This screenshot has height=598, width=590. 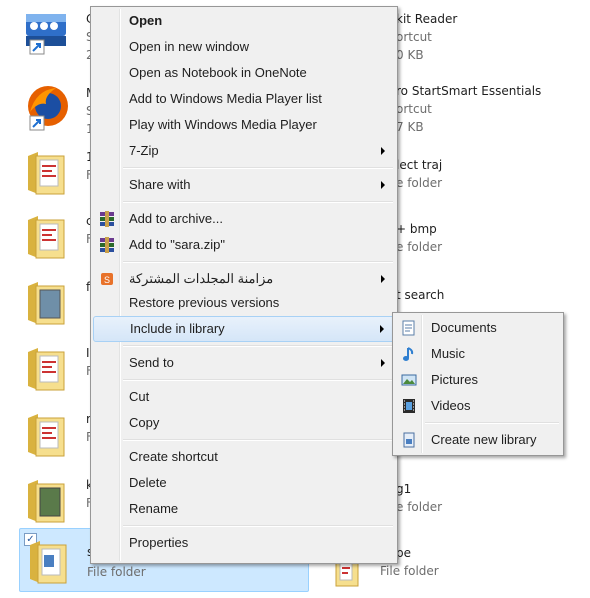 What do you see at coordinates (244, 457) in the screenshot?
I see `menu-item-create-shortcut: Create shortcut` at bounding box center [244, 457].